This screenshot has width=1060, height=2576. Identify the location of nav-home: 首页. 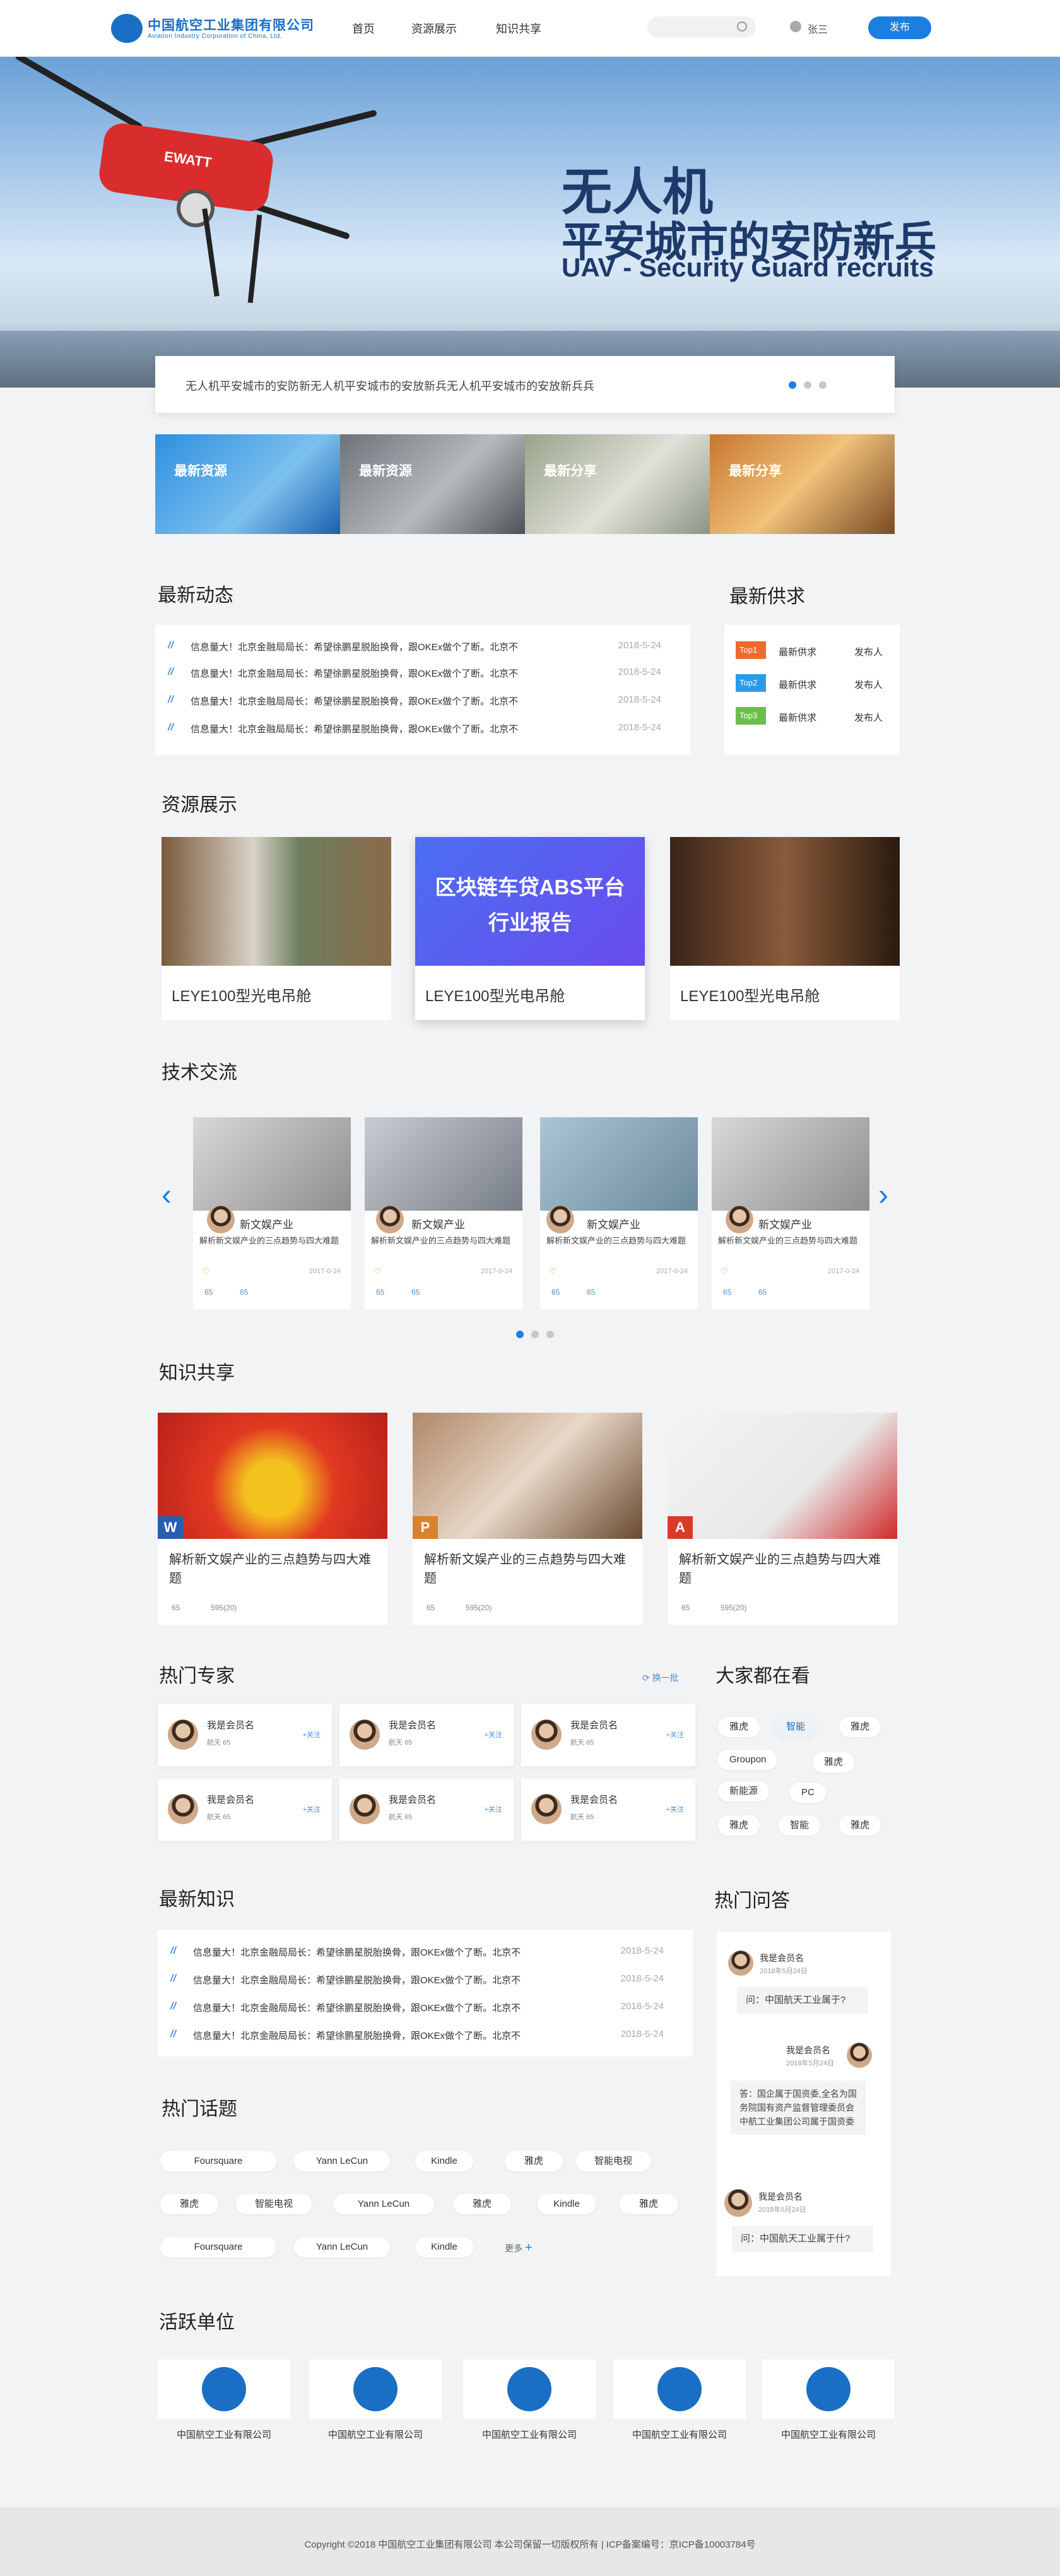
(363, 28).